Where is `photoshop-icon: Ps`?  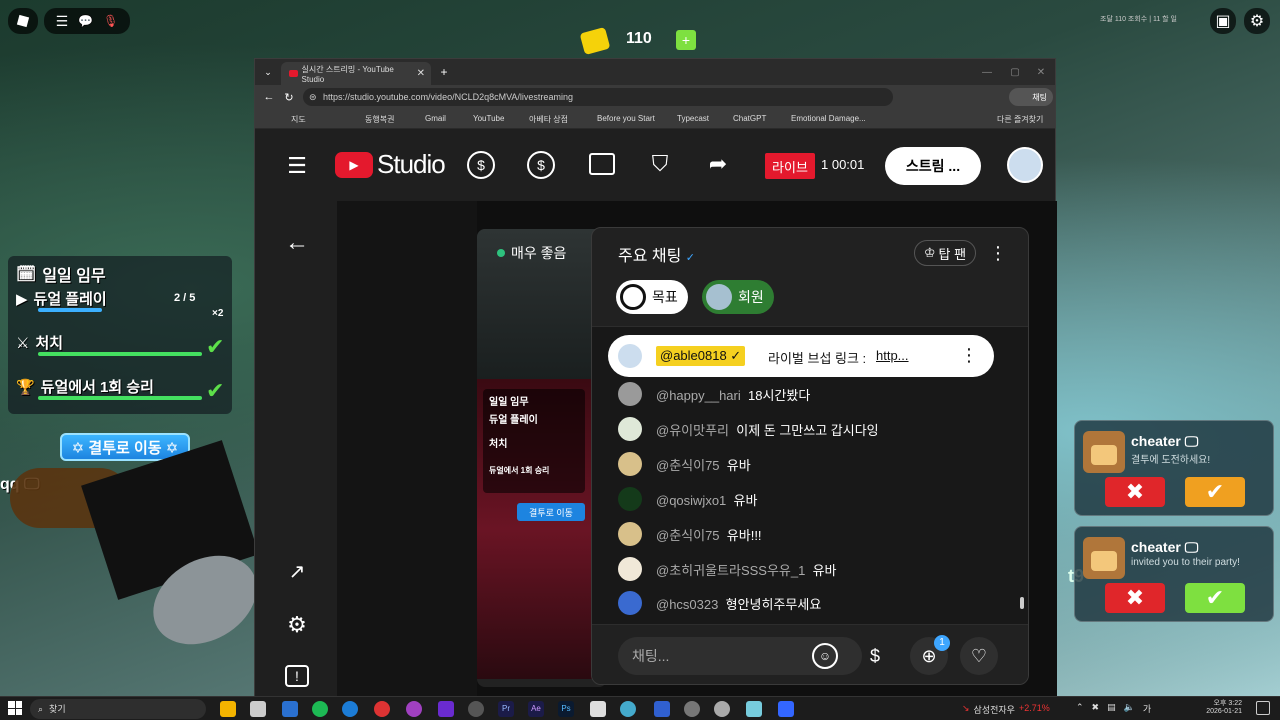
photoshop-icon: Ps is located at coordinates (566, 709).